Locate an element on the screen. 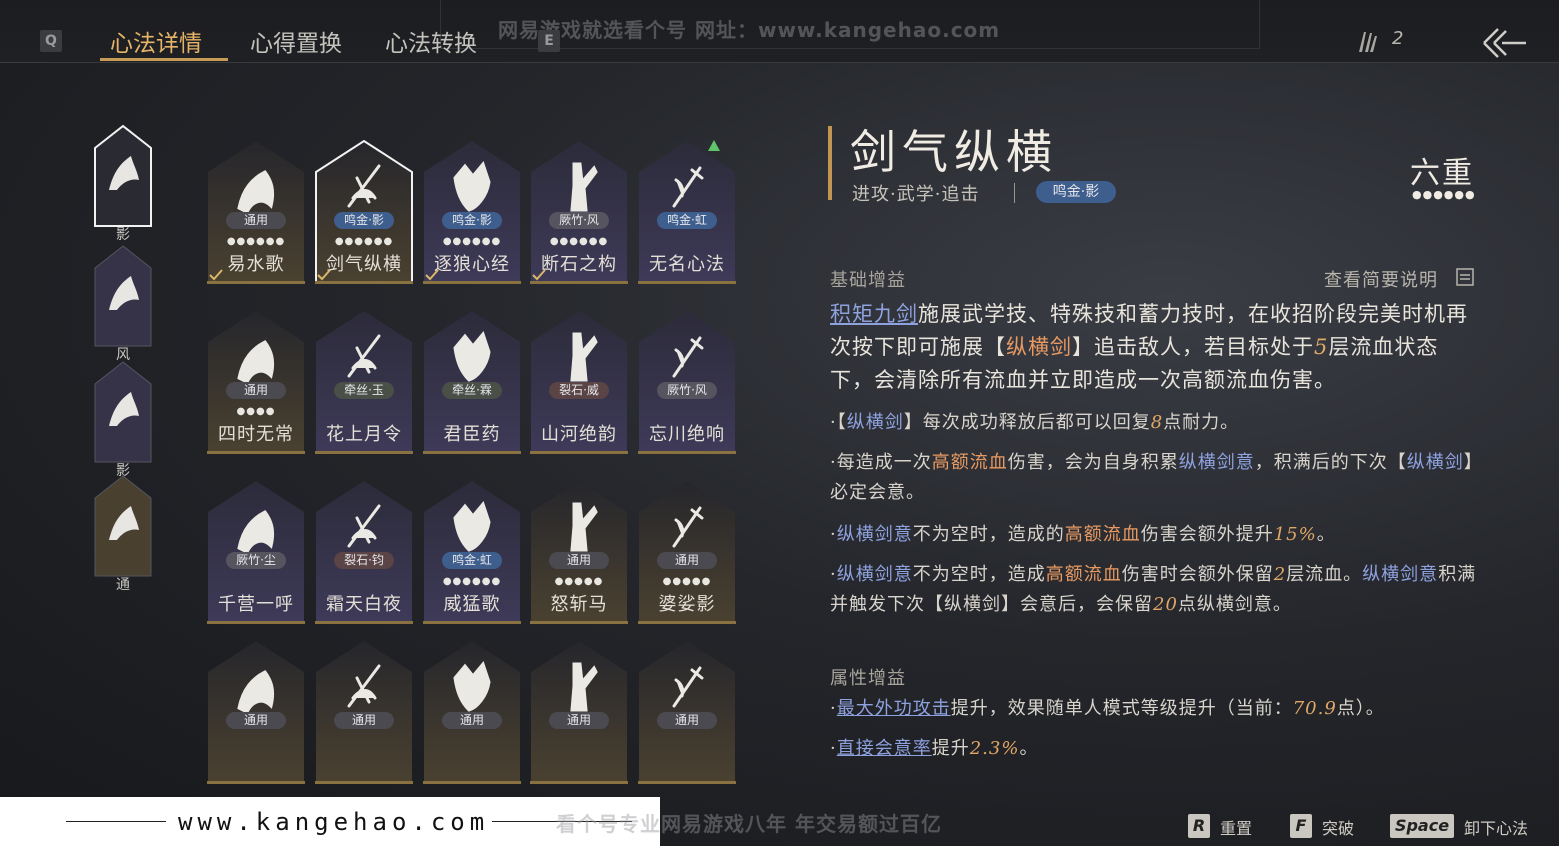 The width and height of the screenshot is (1559, 846). reset-label: 重置 is located at coordinates (1236, 827).